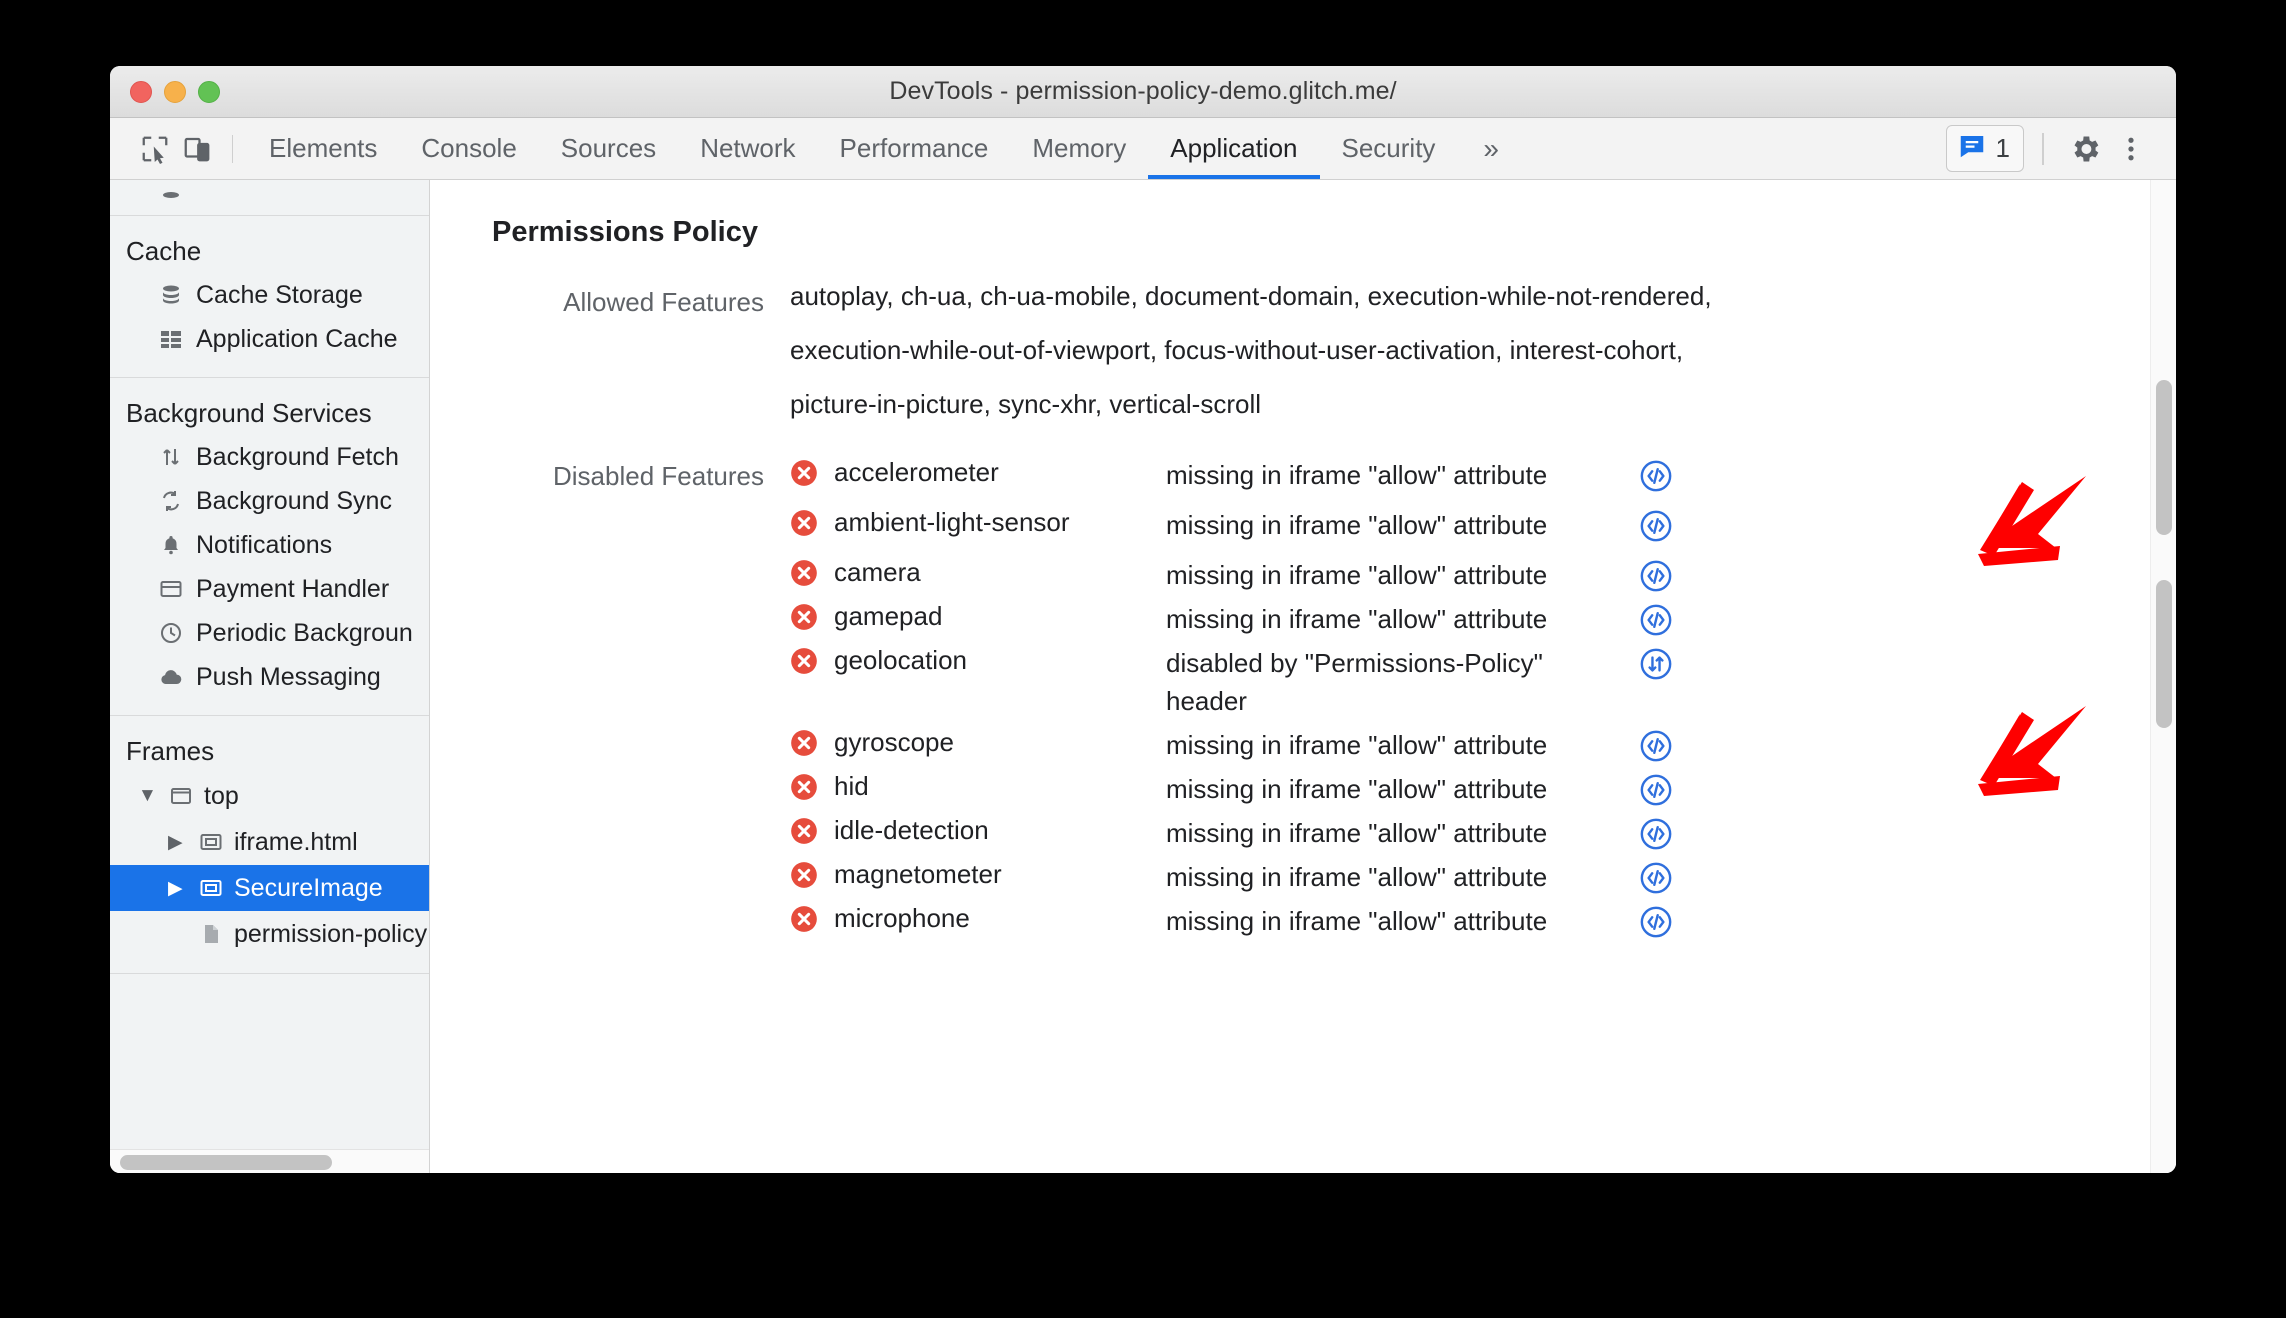 Image resolution: width=2286 pixels, height=1318 pixels. I want to click on sidebar-item-push-messaging: Push Messaging, so click(269, 677).